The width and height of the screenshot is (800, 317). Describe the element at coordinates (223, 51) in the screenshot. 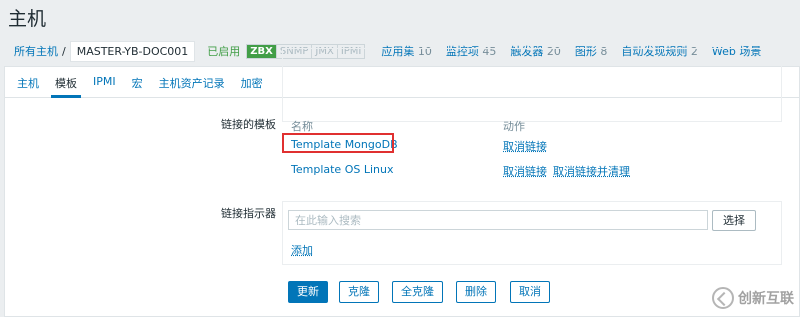

I see `status-enabled-link: 已启用` at that location.